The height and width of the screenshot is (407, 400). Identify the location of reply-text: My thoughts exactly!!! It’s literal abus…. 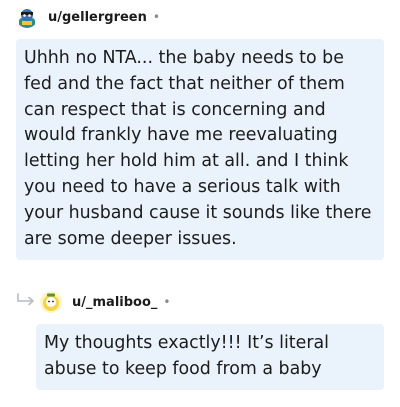
(186, 356).